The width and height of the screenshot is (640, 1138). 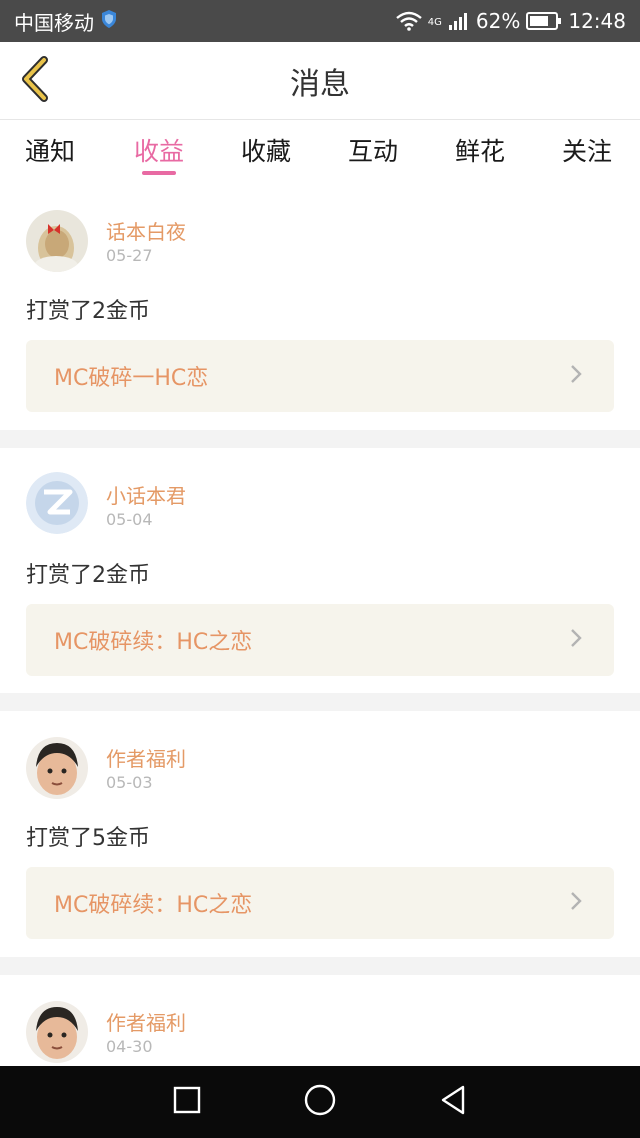 I want to click on message-date: 05-27, so click(x=129, y=255).